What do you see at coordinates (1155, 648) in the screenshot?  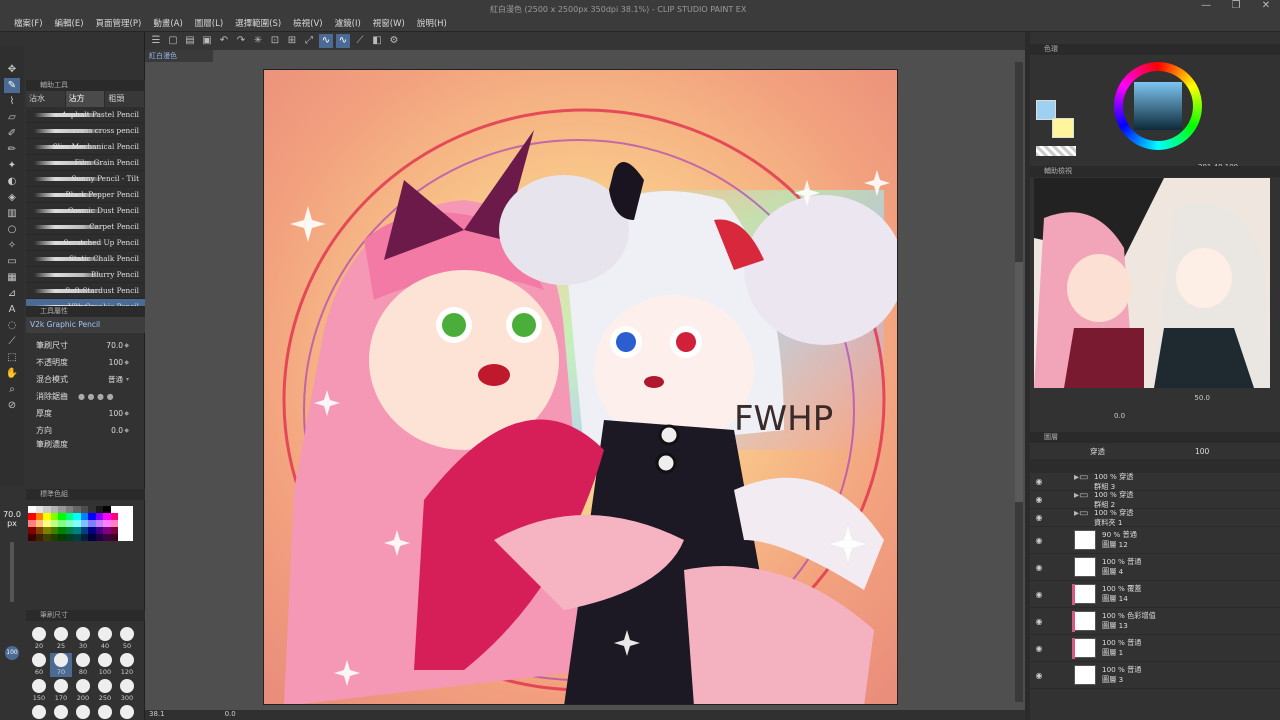 I see `layer-row: ◉ 100 % 普通 圖層 1` at bounding box center [1155, 648].